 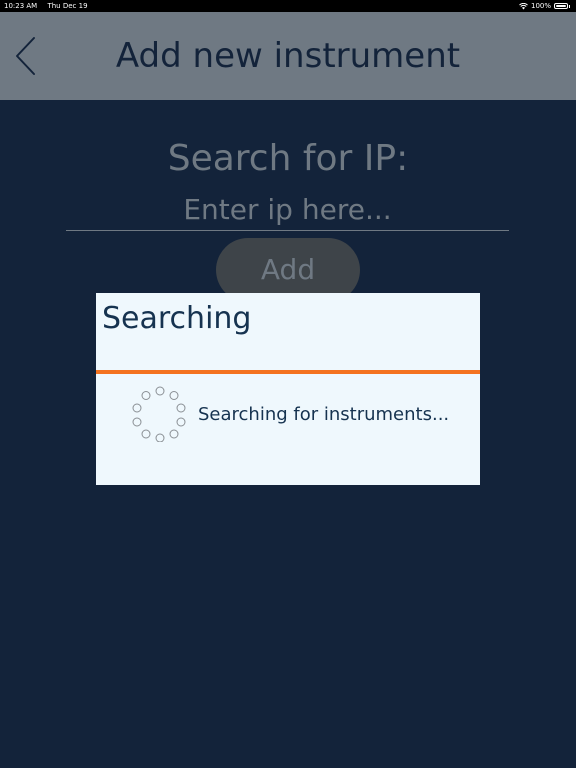 I want to click on battery-percentage: 100%, so click(x=540, y=6).